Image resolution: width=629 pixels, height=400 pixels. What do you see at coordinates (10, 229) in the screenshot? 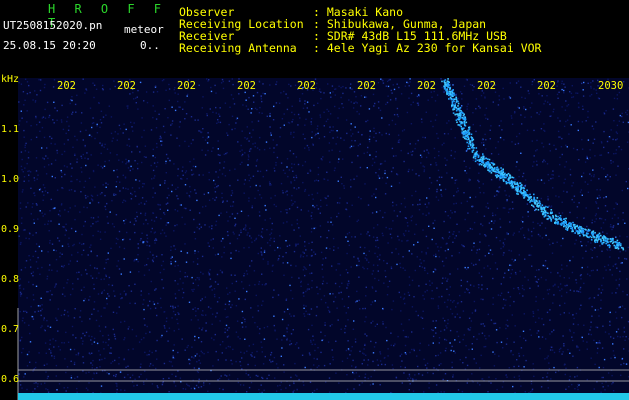
I see `y-tick-label: 0.9` at bounding box center [10, 229].